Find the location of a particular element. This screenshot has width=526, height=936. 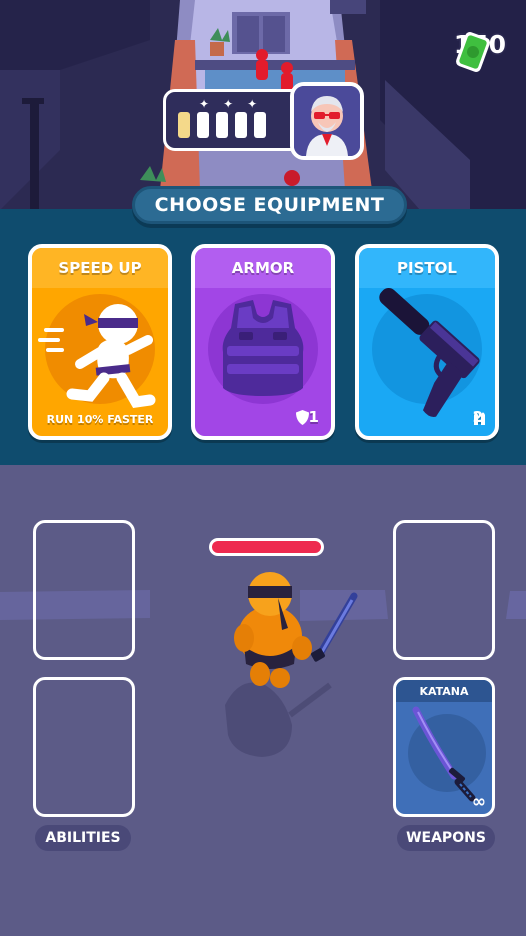

equipment-card-speed-up: SPEED UP RUN 10% FASTER is located at coordinates (100, 342).